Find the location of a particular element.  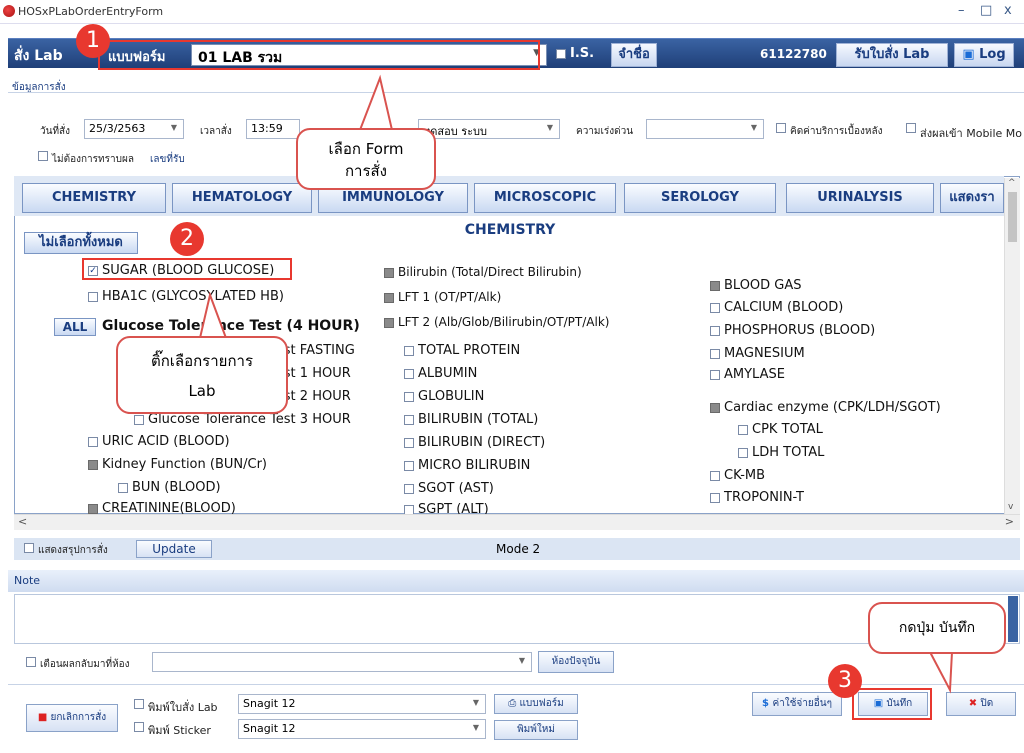

callout-2-line-1: ติ๊กเลือกรายการ is located at coordinates (202, 361).